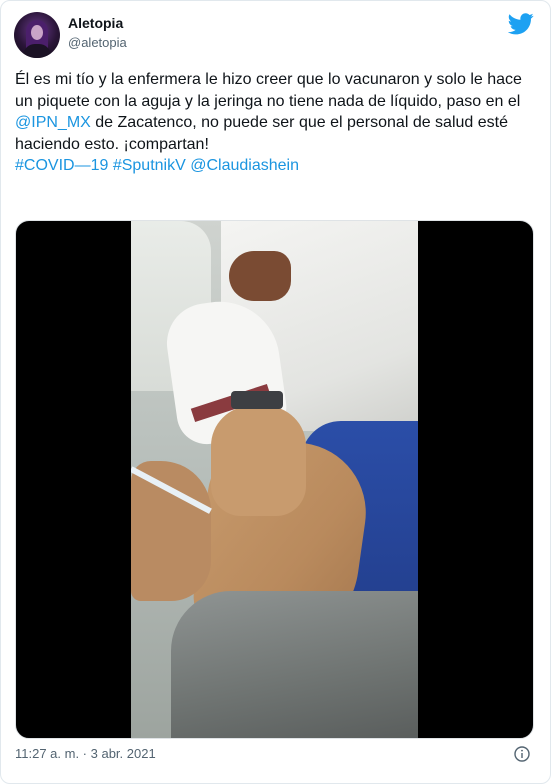 Image resolution: width=551 pixels, height=784 pixels. What do you see at coordinates (149, 165) in the screenshot?
I see `hashtag-sputnik-link: #SputnikV` at bounding box center [149, 165].